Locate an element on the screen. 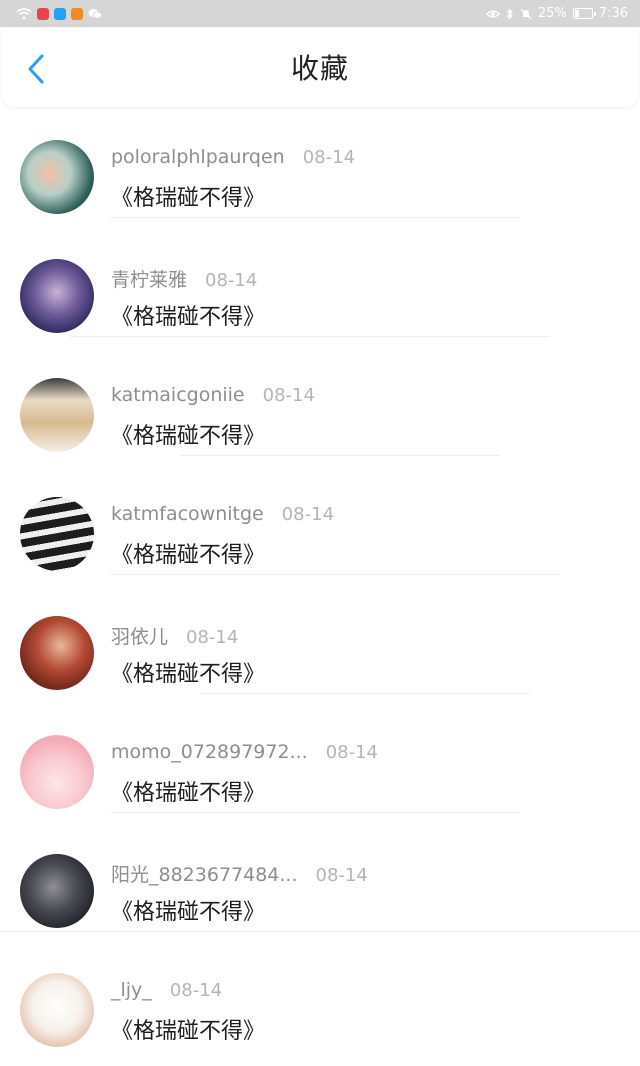 The width and height of the screenshot is (640, 1066). list-item: _ljy_ 08-14 《格瑞碰不得》 is located at coordinates (320, 992).